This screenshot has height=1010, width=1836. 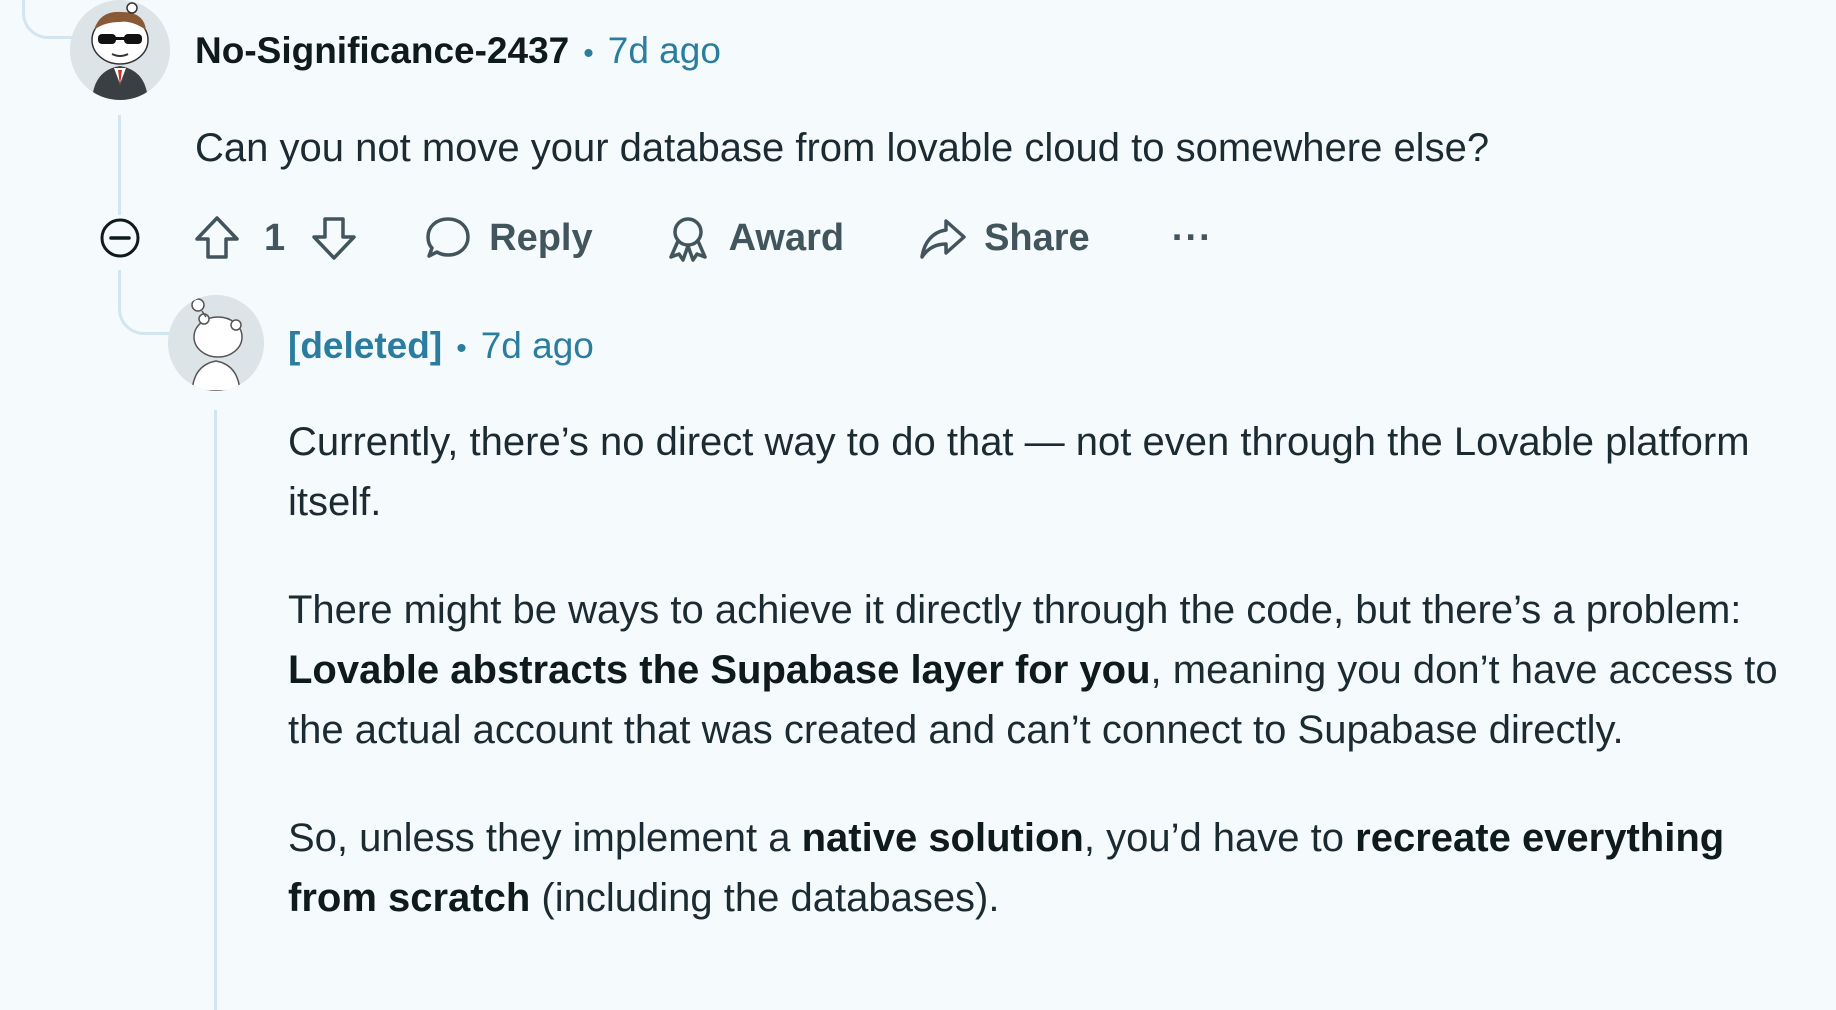 I want to click on collapse-thread-button, so click(x=120, y=238).